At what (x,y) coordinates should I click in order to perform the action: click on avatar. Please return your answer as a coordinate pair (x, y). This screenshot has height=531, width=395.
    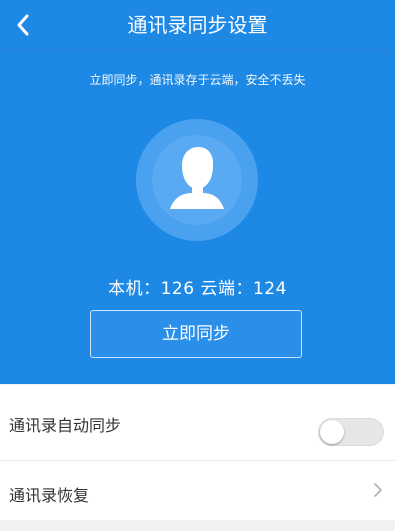
    Looking at the image, I should click on (197, 180).